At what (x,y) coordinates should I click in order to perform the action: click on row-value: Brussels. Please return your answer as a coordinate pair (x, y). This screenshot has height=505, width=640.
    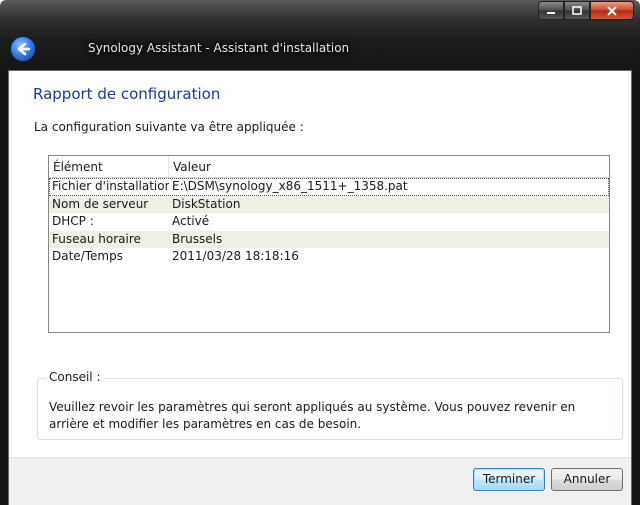
    Looking at the image, I should click on (197, 238).